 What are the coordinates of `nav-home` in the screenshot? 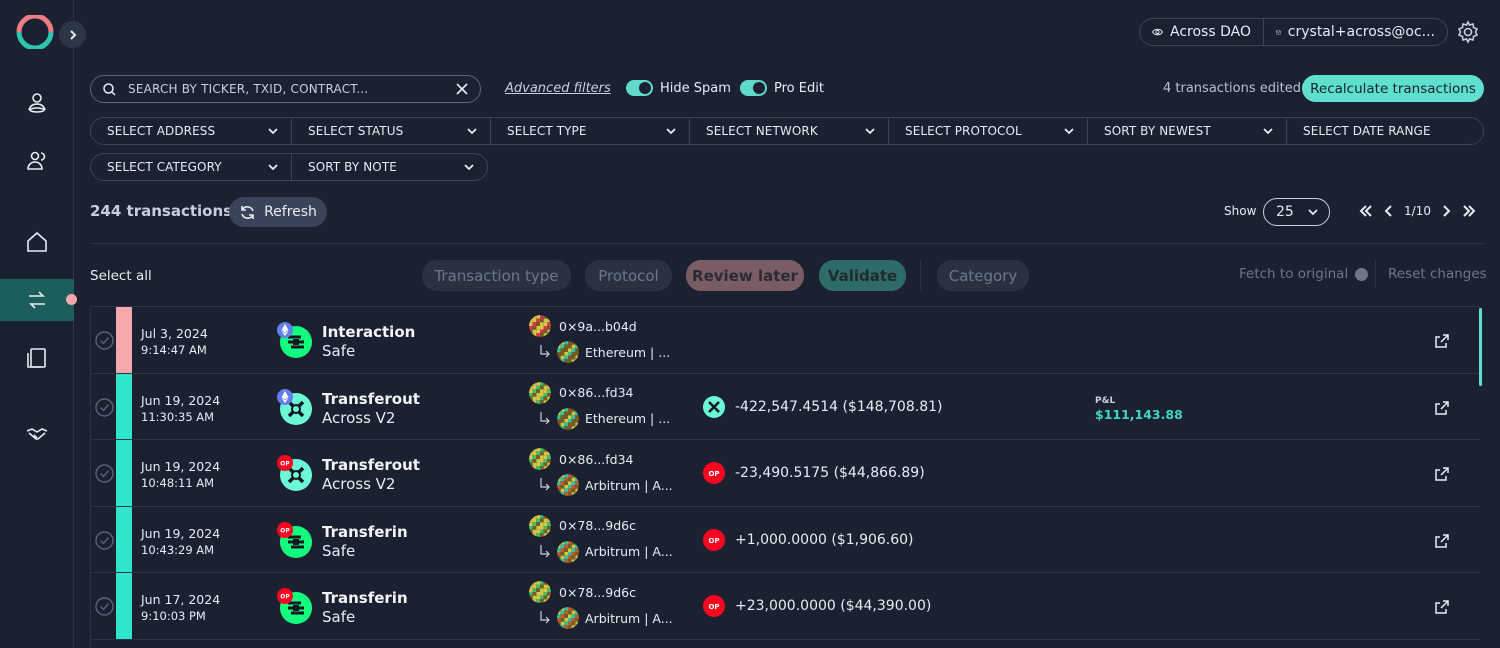 It's located at (37, 242).